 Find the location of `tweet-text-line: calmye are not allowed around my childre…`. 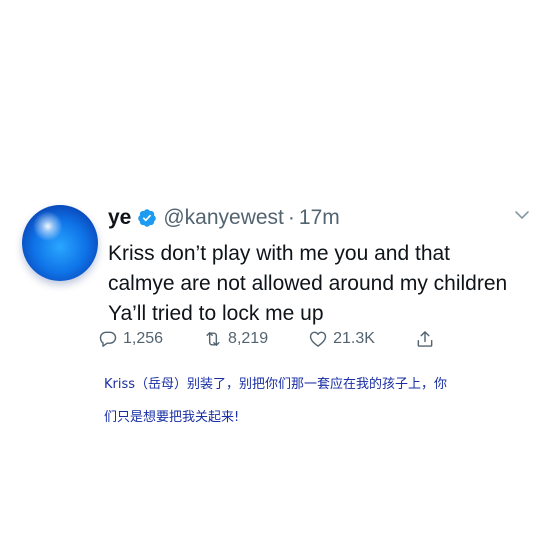

tweet-text-line: calmye are not allowed around my childre… is located at coordinates (308, 283).